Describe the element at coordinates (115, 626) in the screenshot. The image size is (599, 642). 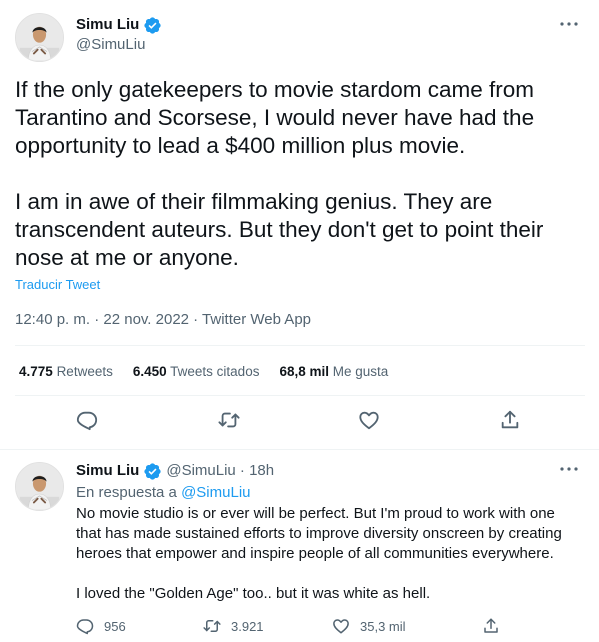
I see `replies-count: 956` at that location.